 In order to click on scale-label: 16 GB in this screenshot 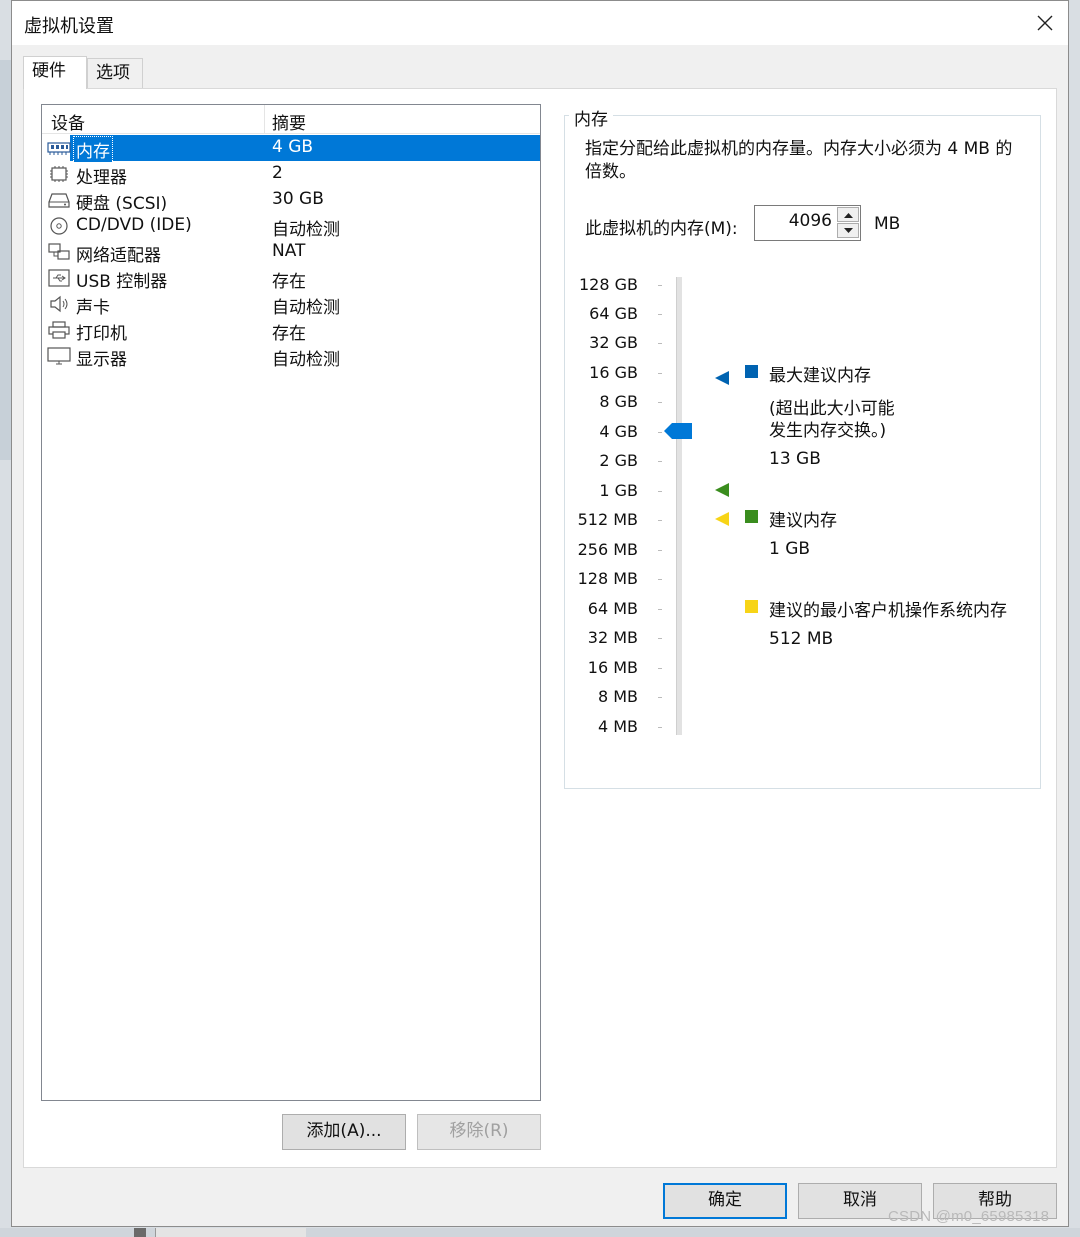, I will do `click(613, 372)`.